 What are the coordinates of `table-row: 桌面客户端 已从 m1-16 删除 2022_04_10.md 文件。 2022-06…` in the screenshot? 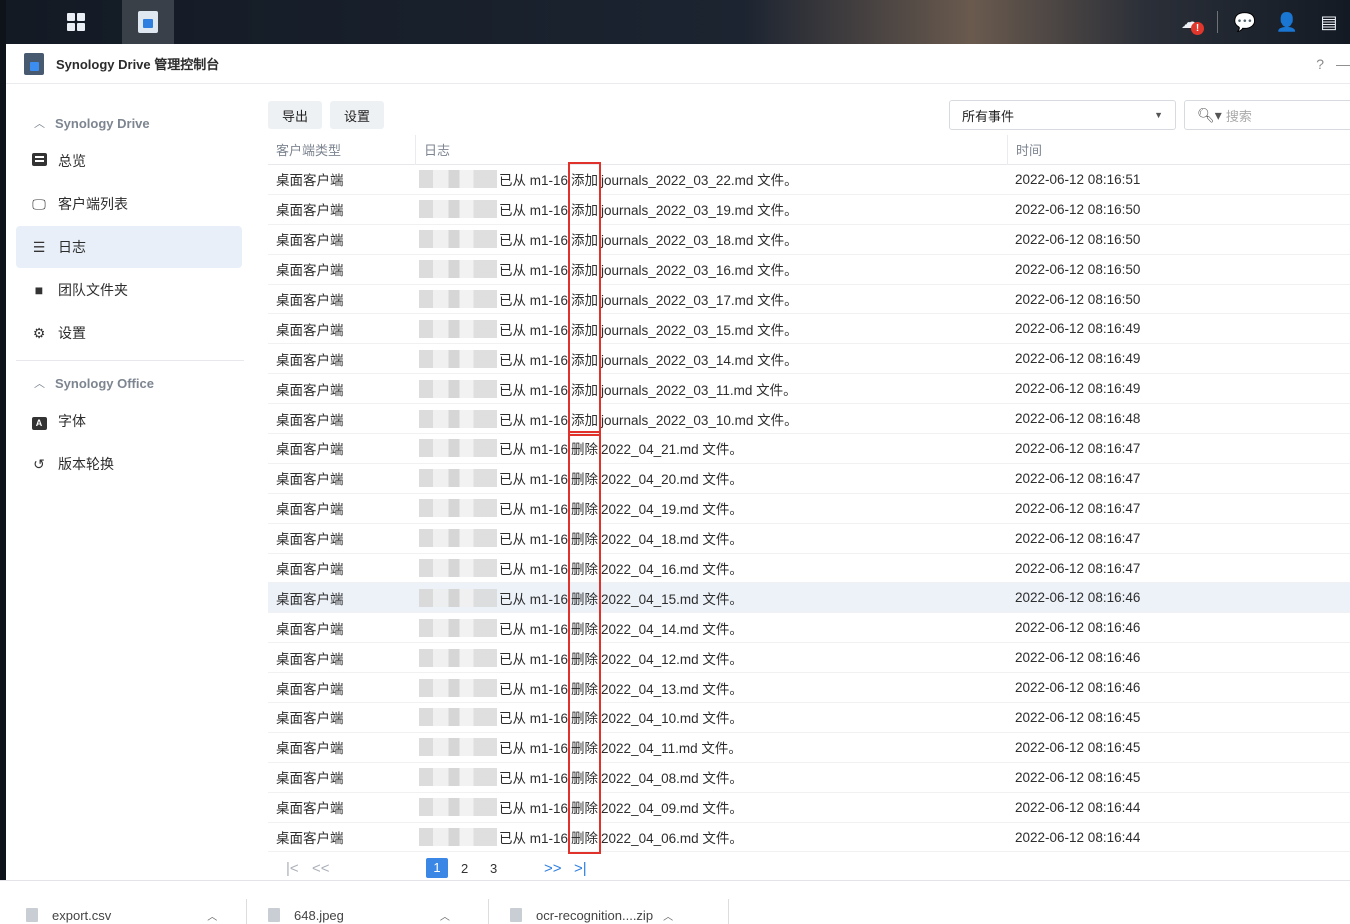 It's located at (809, 718).